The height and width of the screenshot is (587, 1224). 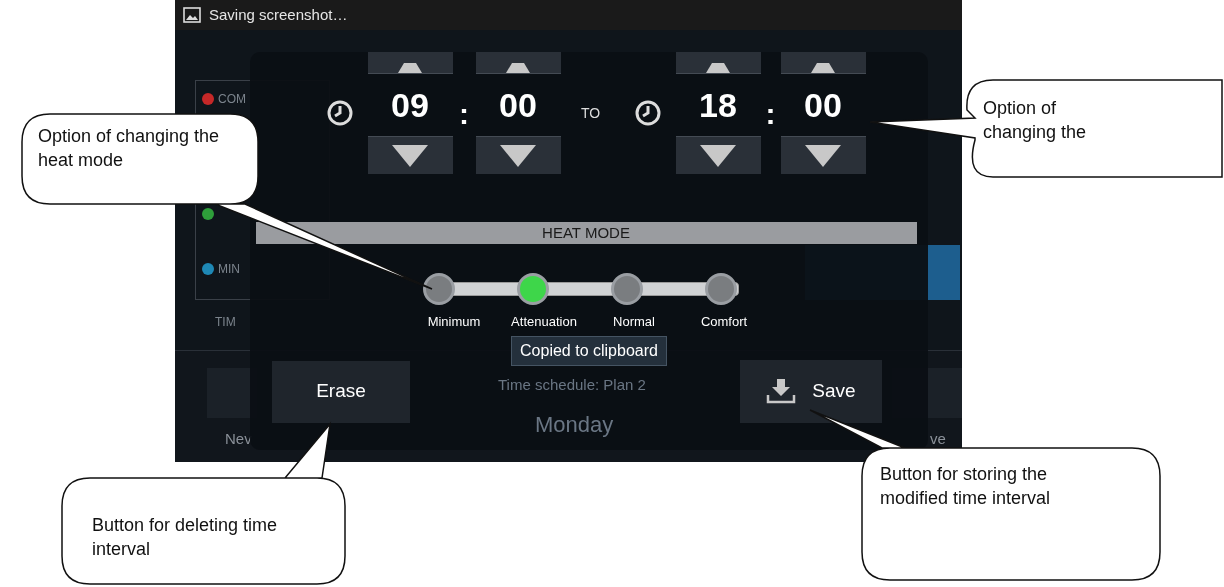 I want to click on time-value: 09, so click(x=410, y=105).